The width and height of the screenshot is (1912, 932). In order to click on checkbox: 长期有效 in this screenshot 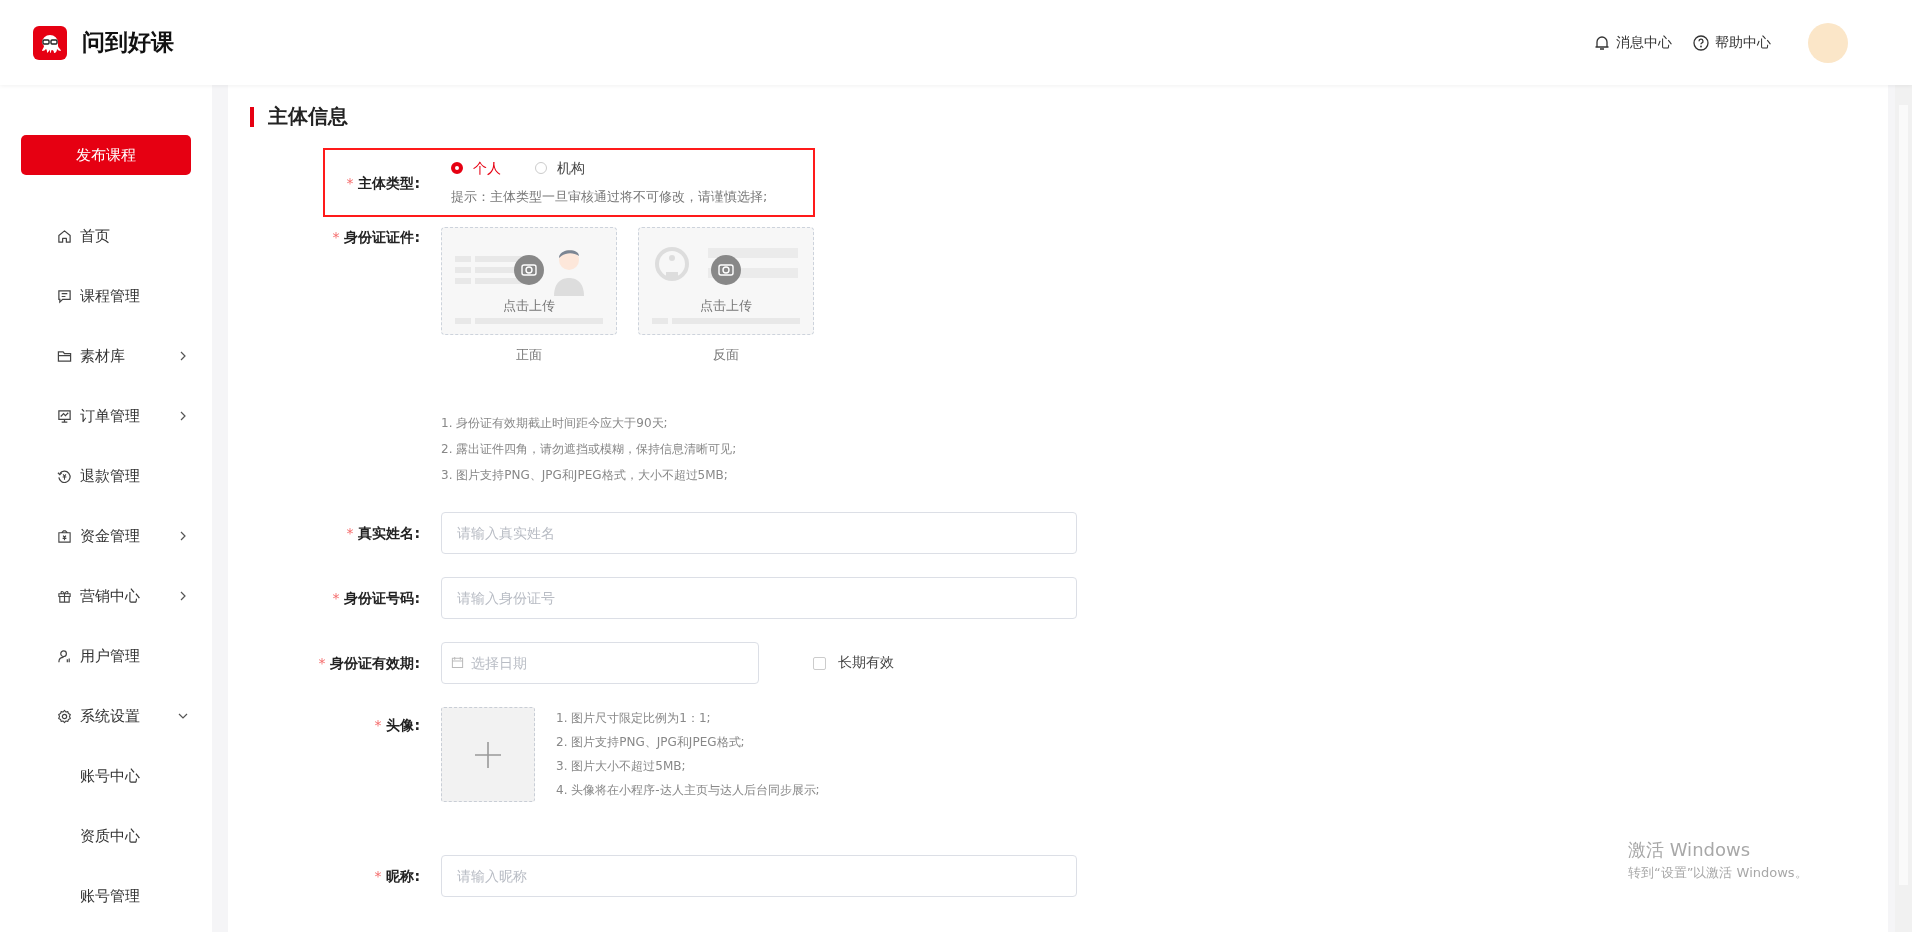, I will do `click(853, 663)`.